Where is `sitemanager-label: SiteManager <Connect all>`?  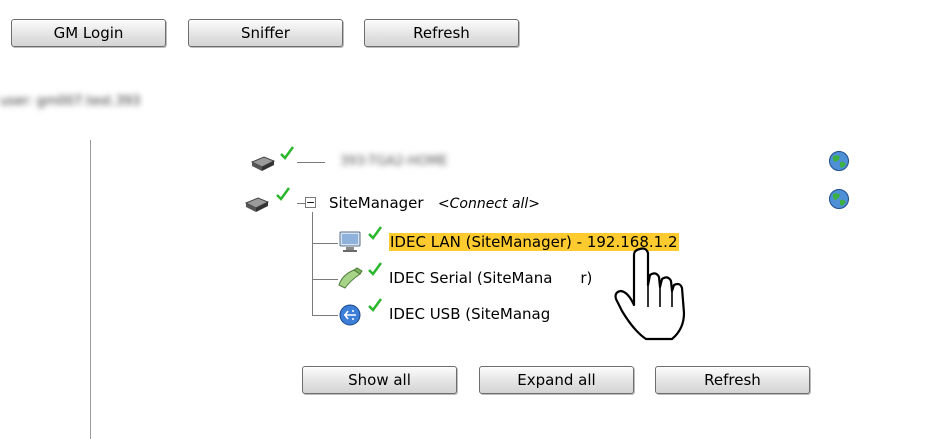
sitemanager-label: SiteManager <Connect all> is located at coordinates (434, 203).